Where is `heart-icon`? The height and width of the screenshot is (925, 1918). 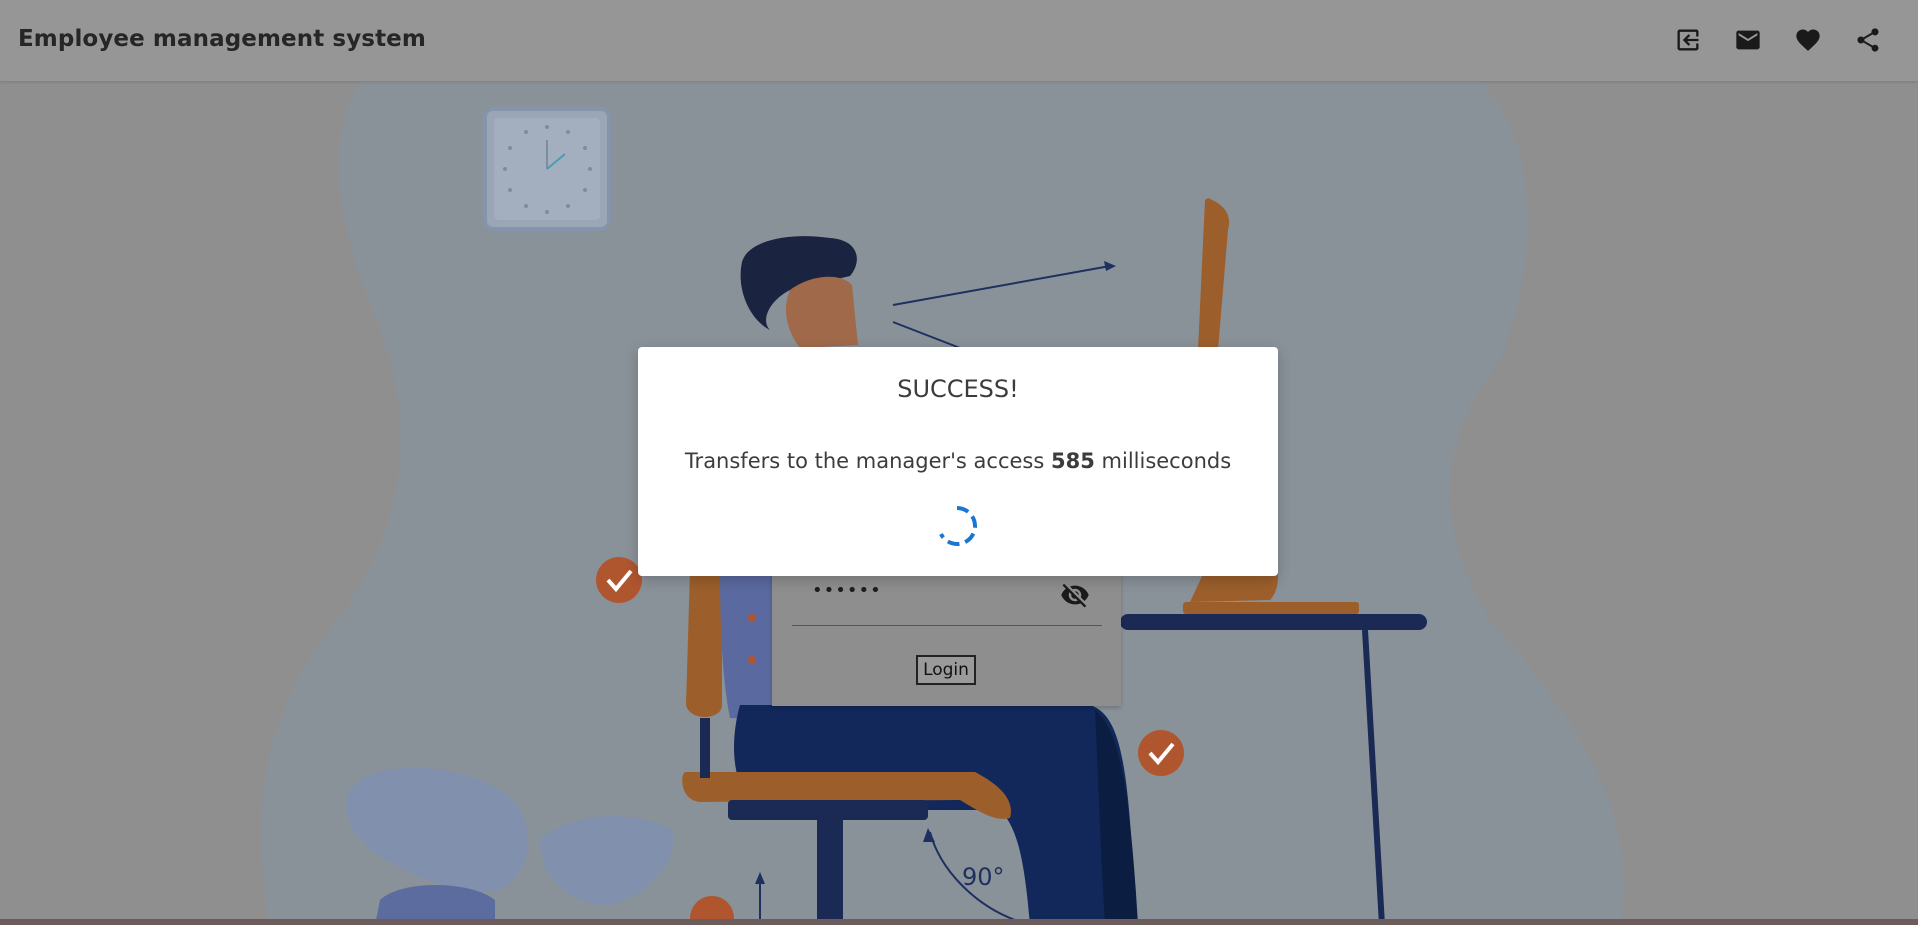 heart-icon is located at coordinates (1808, 40).